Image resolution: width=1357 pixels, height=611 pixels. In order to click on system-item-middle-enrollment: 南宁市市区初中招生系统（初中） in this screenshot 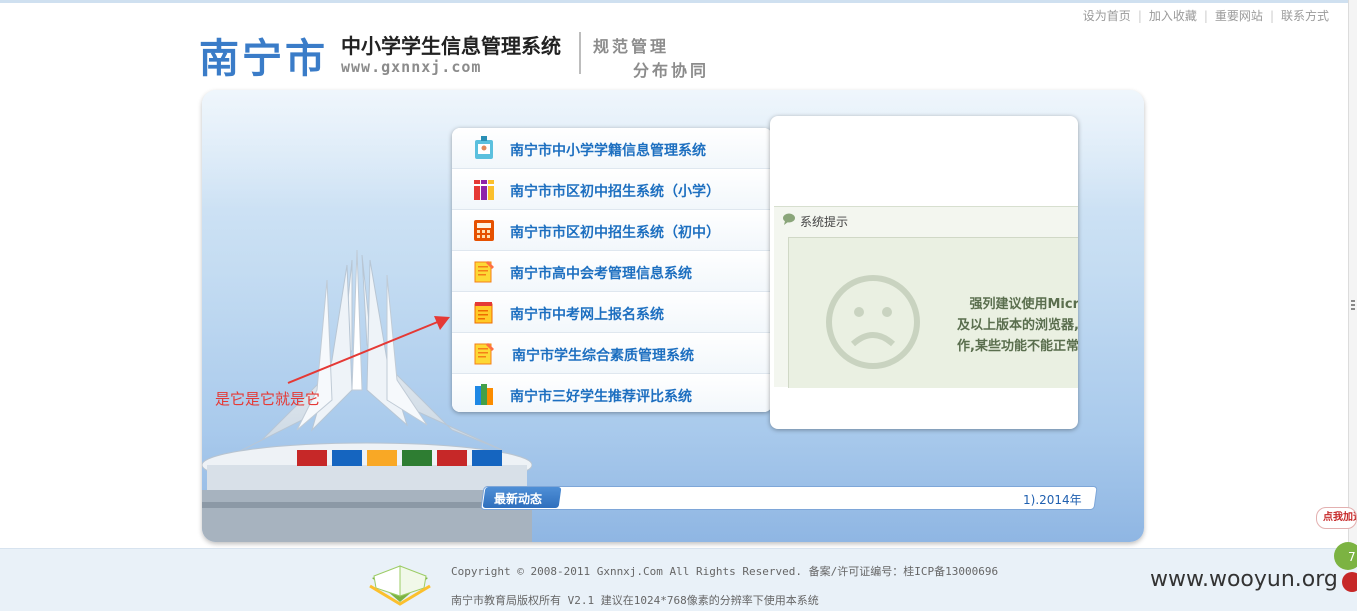, I will do `click(612, 230)`.